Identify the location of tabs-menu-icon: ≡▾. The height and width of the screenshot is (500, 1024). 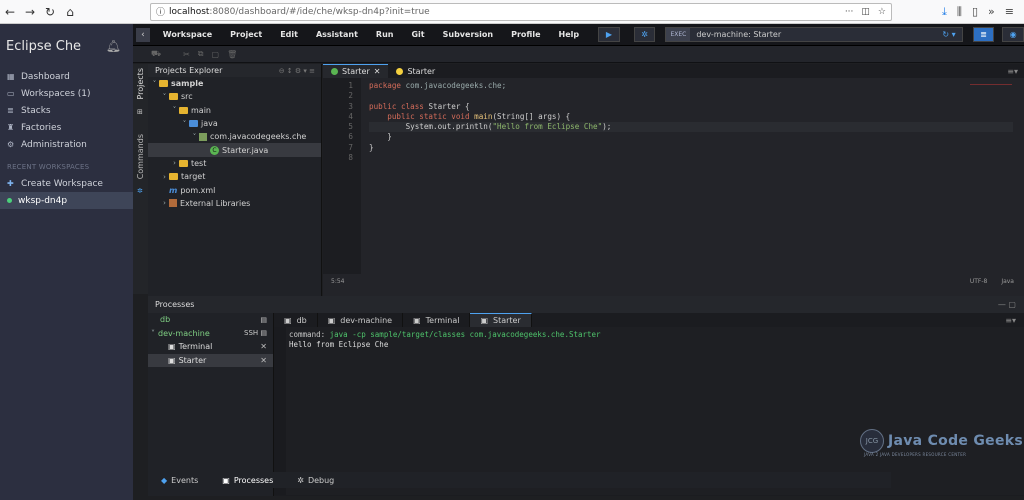
(1012, 71).